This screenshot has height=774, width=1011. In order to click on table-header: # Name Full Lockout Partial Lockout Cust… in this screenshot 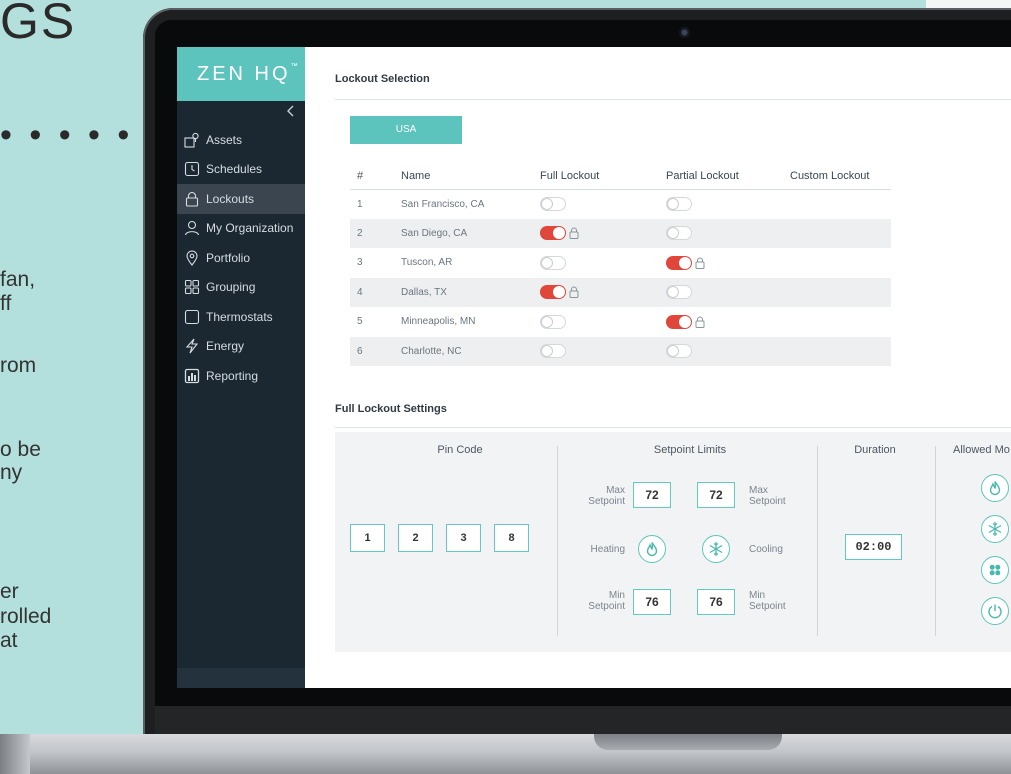, I will do `click(620, 176)`.